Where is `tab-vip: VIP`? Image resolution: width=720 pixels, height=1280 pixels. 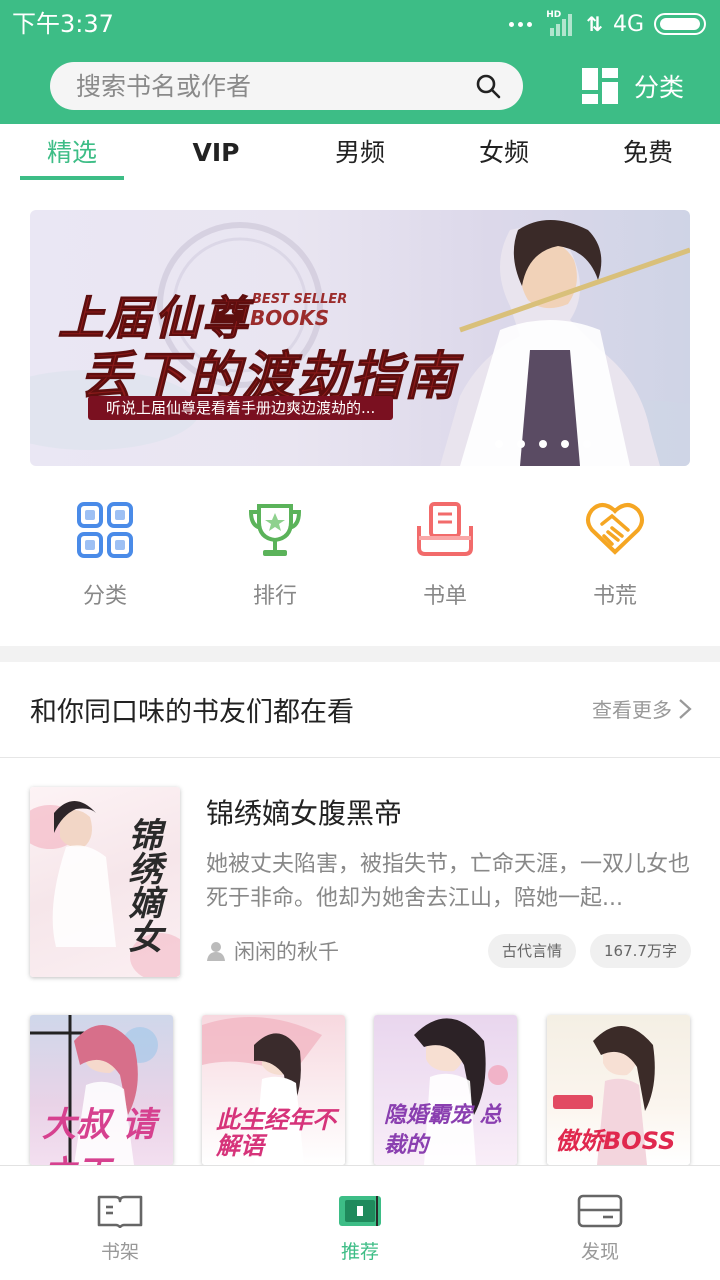
tab-vip: VIP is located at coordinates (216, 153).